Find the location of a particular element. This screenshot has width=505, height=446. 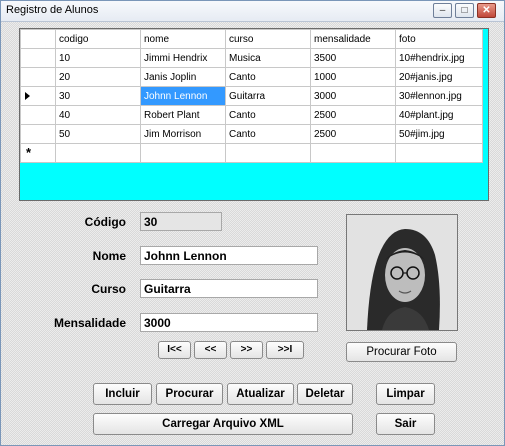

curso-label: Curso is located at coordinates (108, 289).